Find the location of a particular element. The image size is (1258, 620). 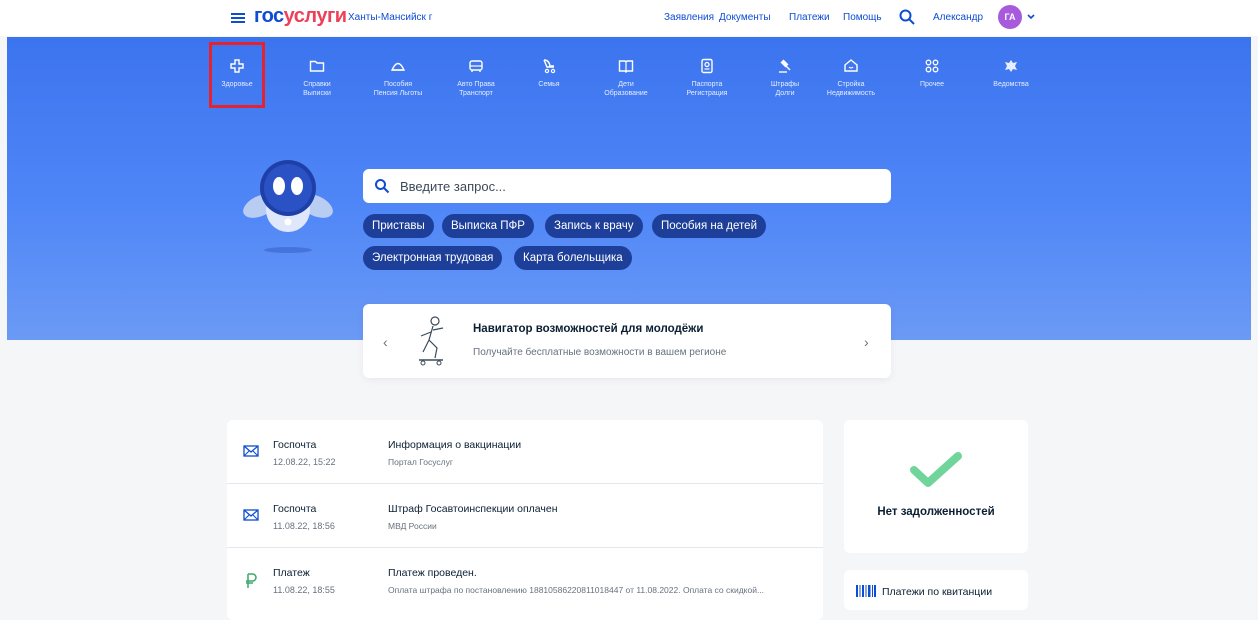

avatar: ГА is located at coordinates (1010, 17).